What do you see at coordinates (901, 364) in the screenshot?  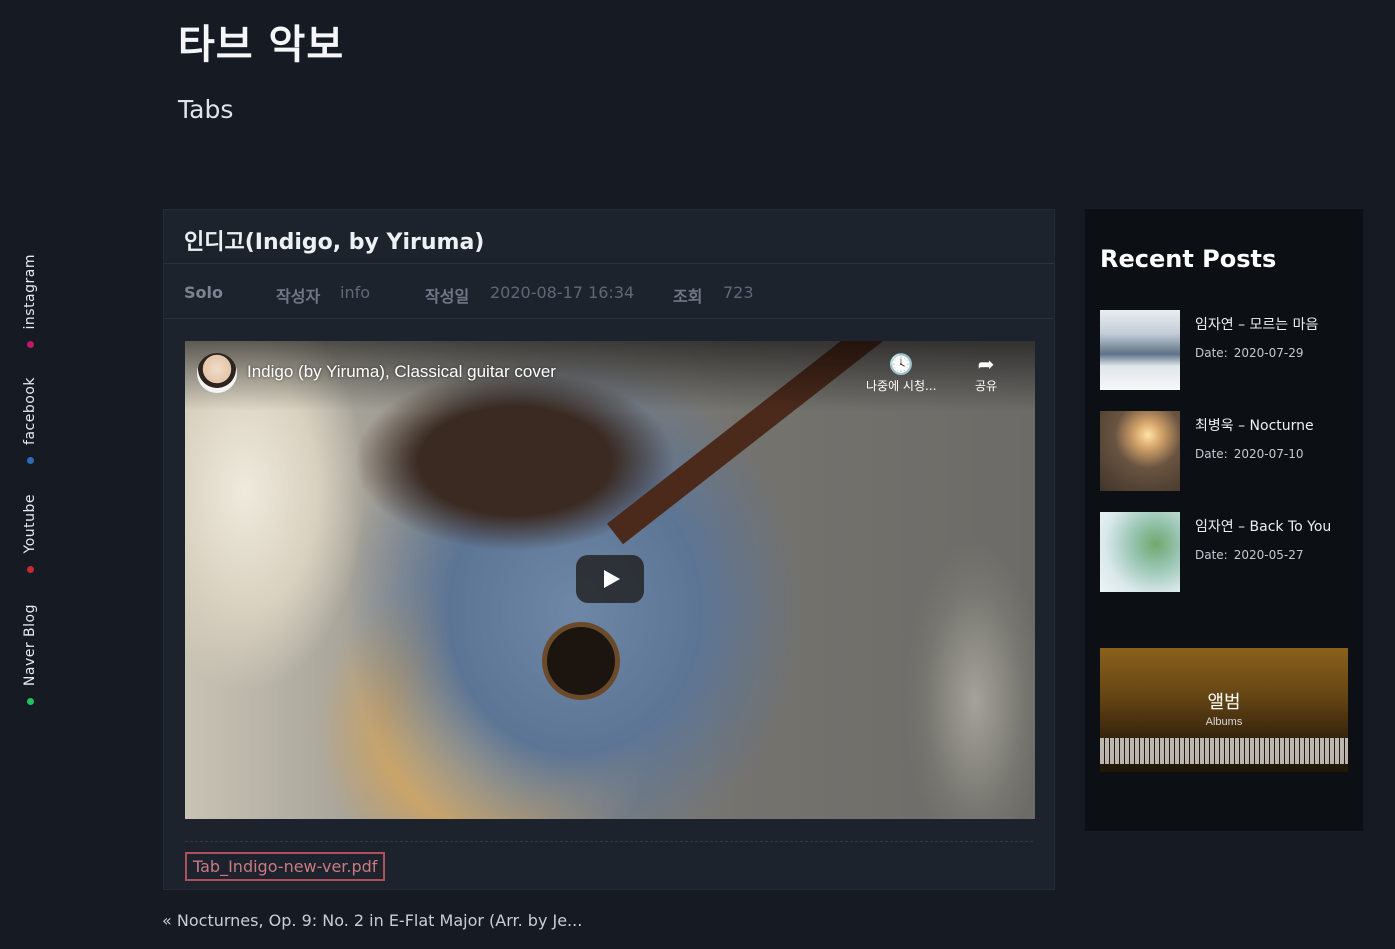 I see `clock-icon: 🕓` at bounding box center [901, 364].